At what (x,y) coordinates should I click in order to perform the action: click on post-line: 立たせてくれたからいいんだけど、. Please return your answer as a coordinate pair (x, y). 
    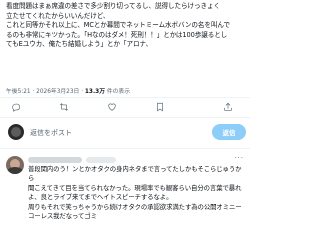
    Looking at the image, I should click on (58, 15).